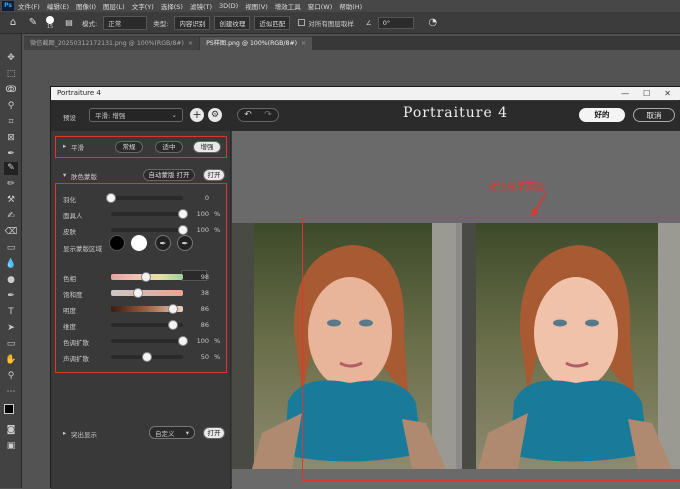 This screenshot has width=680, height=489. What do you see at coordinates (50, 26) in the screenshot?
I see `brush-size: 15` at bounding box center [50, 26].